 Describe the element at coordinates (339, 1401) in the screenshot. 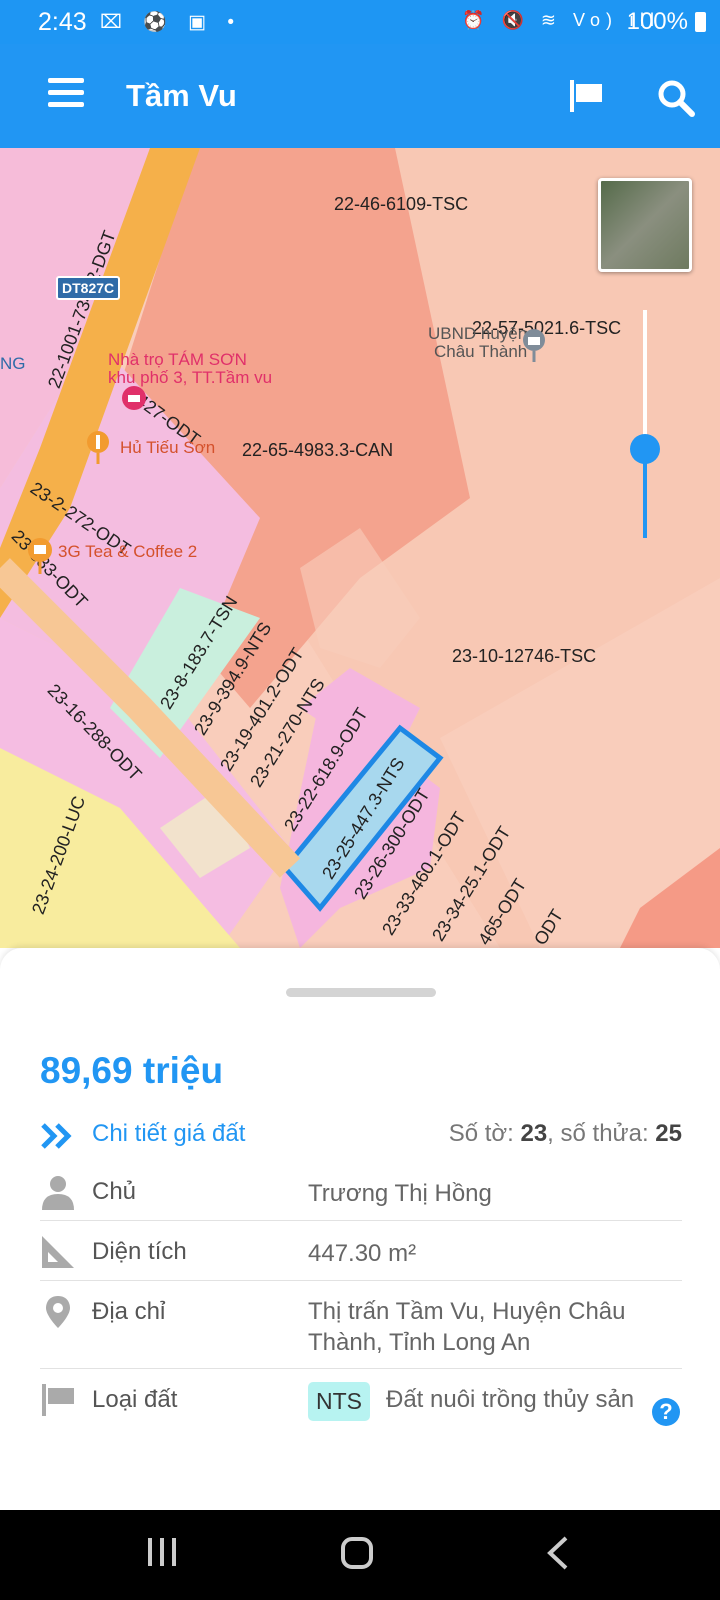

I see `land-type-code: NTS` at that location.